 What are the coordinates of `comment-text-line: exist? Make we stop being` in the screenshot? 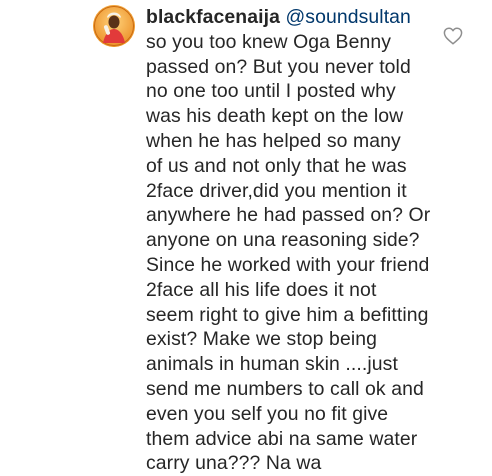 It's located at (262, 339).